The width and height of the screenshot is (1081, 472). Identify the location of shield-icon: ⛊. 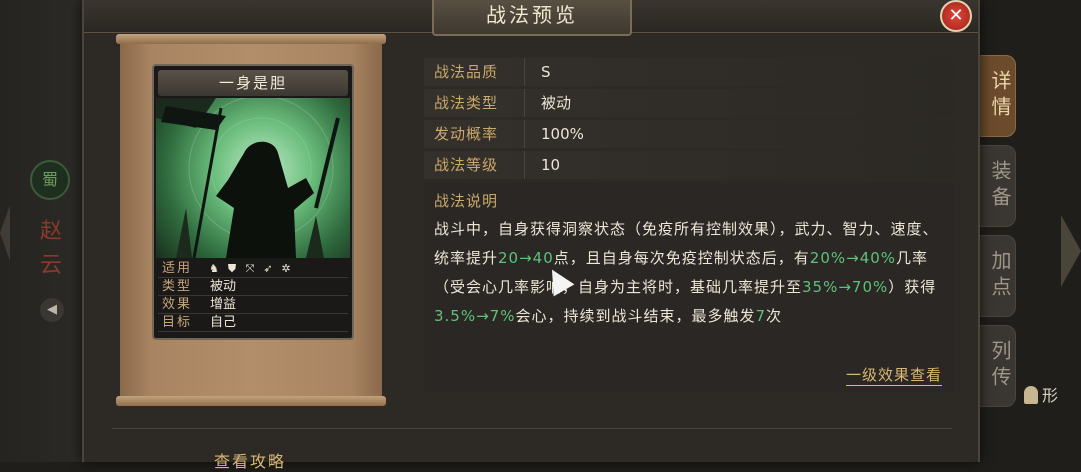
(232, 268).